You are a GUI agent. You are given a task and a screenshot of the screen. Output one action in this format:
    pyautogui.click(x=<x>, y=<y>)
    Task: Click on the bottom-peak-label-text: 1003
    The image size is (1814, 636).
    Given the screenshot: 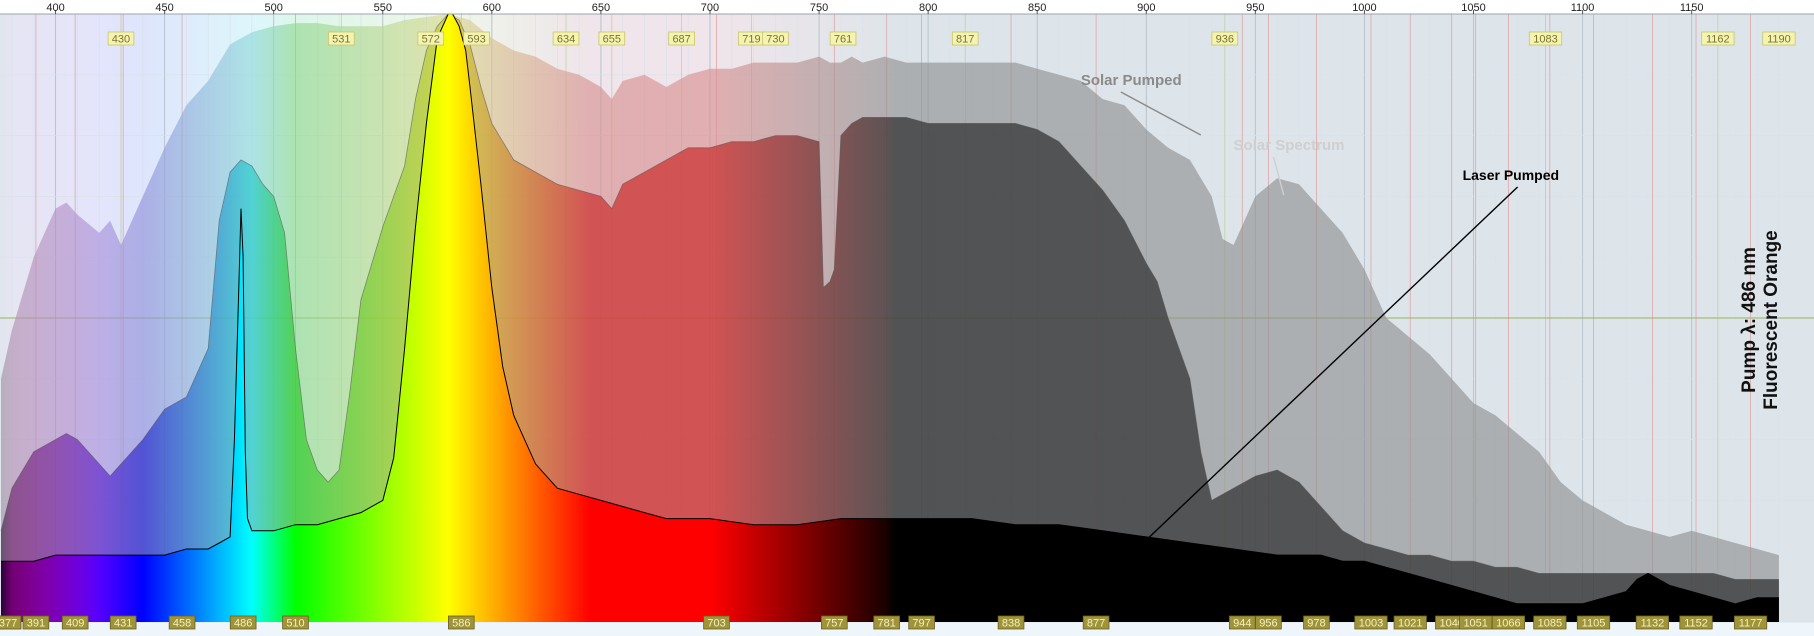 What is the action you would take?
    pyautogui.click(x=1371, y=624)
    